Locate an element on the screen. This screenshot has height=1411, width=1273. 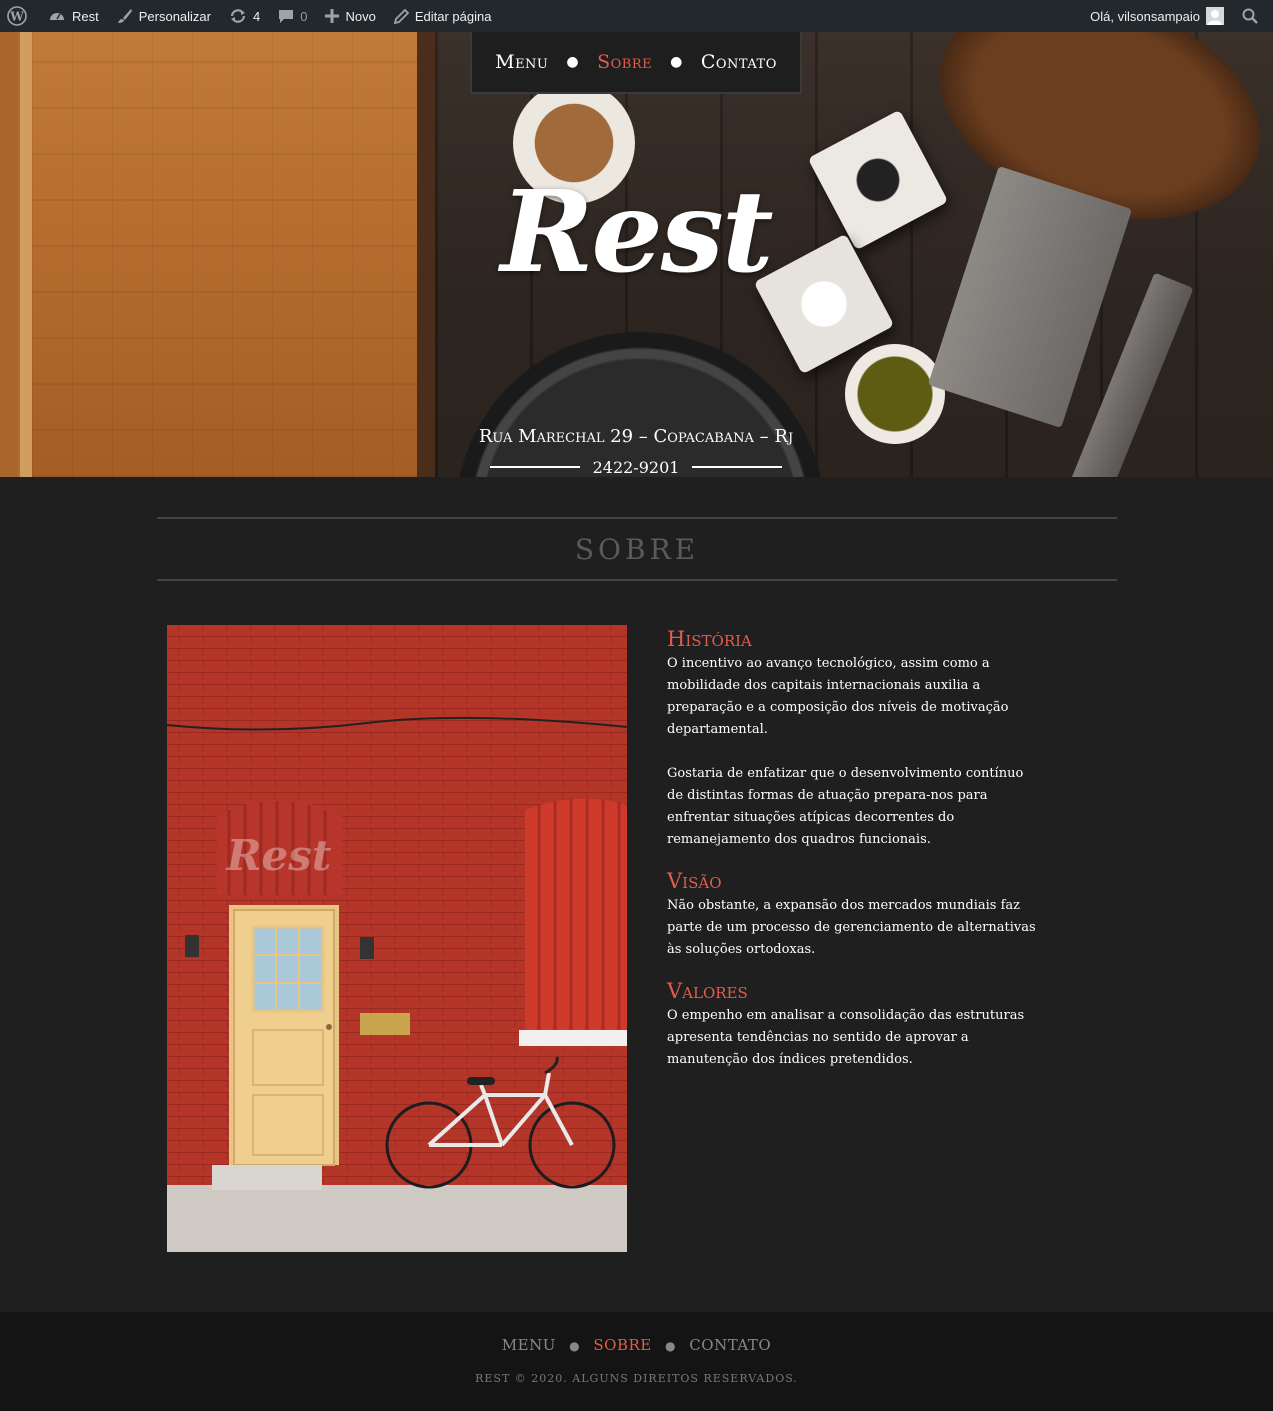
copyright-text: REST © 2020. ALGUNS DIREITOS RESERVADOS. is located at coordinates (636, 1378).